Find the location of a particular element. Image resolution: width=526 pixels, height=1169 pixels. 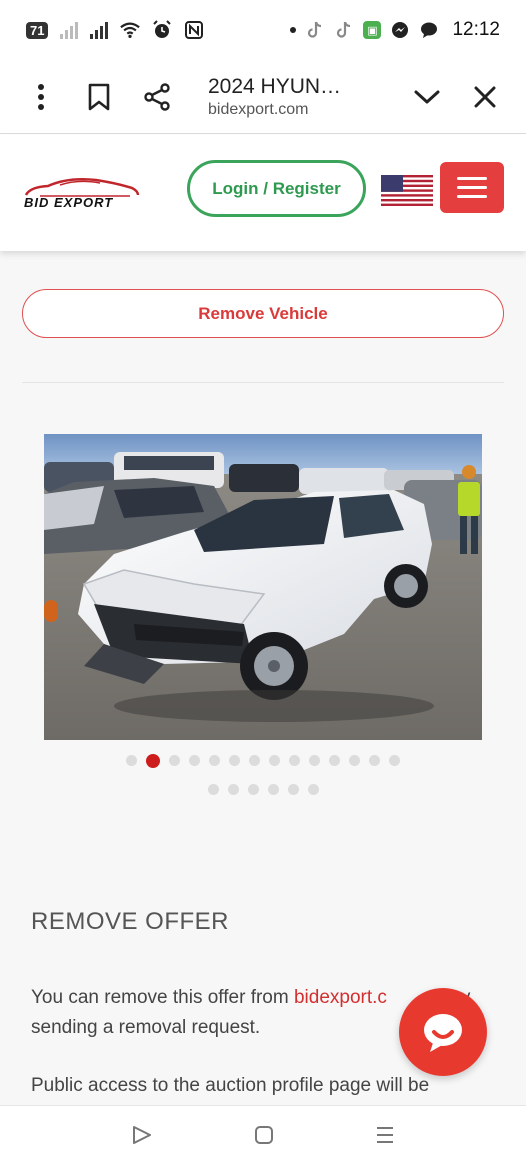

text-segment: You can remove this offer from is located at coordinates (162, 997).